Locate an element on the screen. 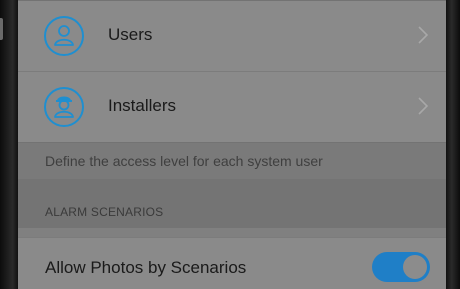 This screenshot has height=289, width=460. allow-photos-label: Allow Photos by Scenarios is located at coordinates (146, 267).